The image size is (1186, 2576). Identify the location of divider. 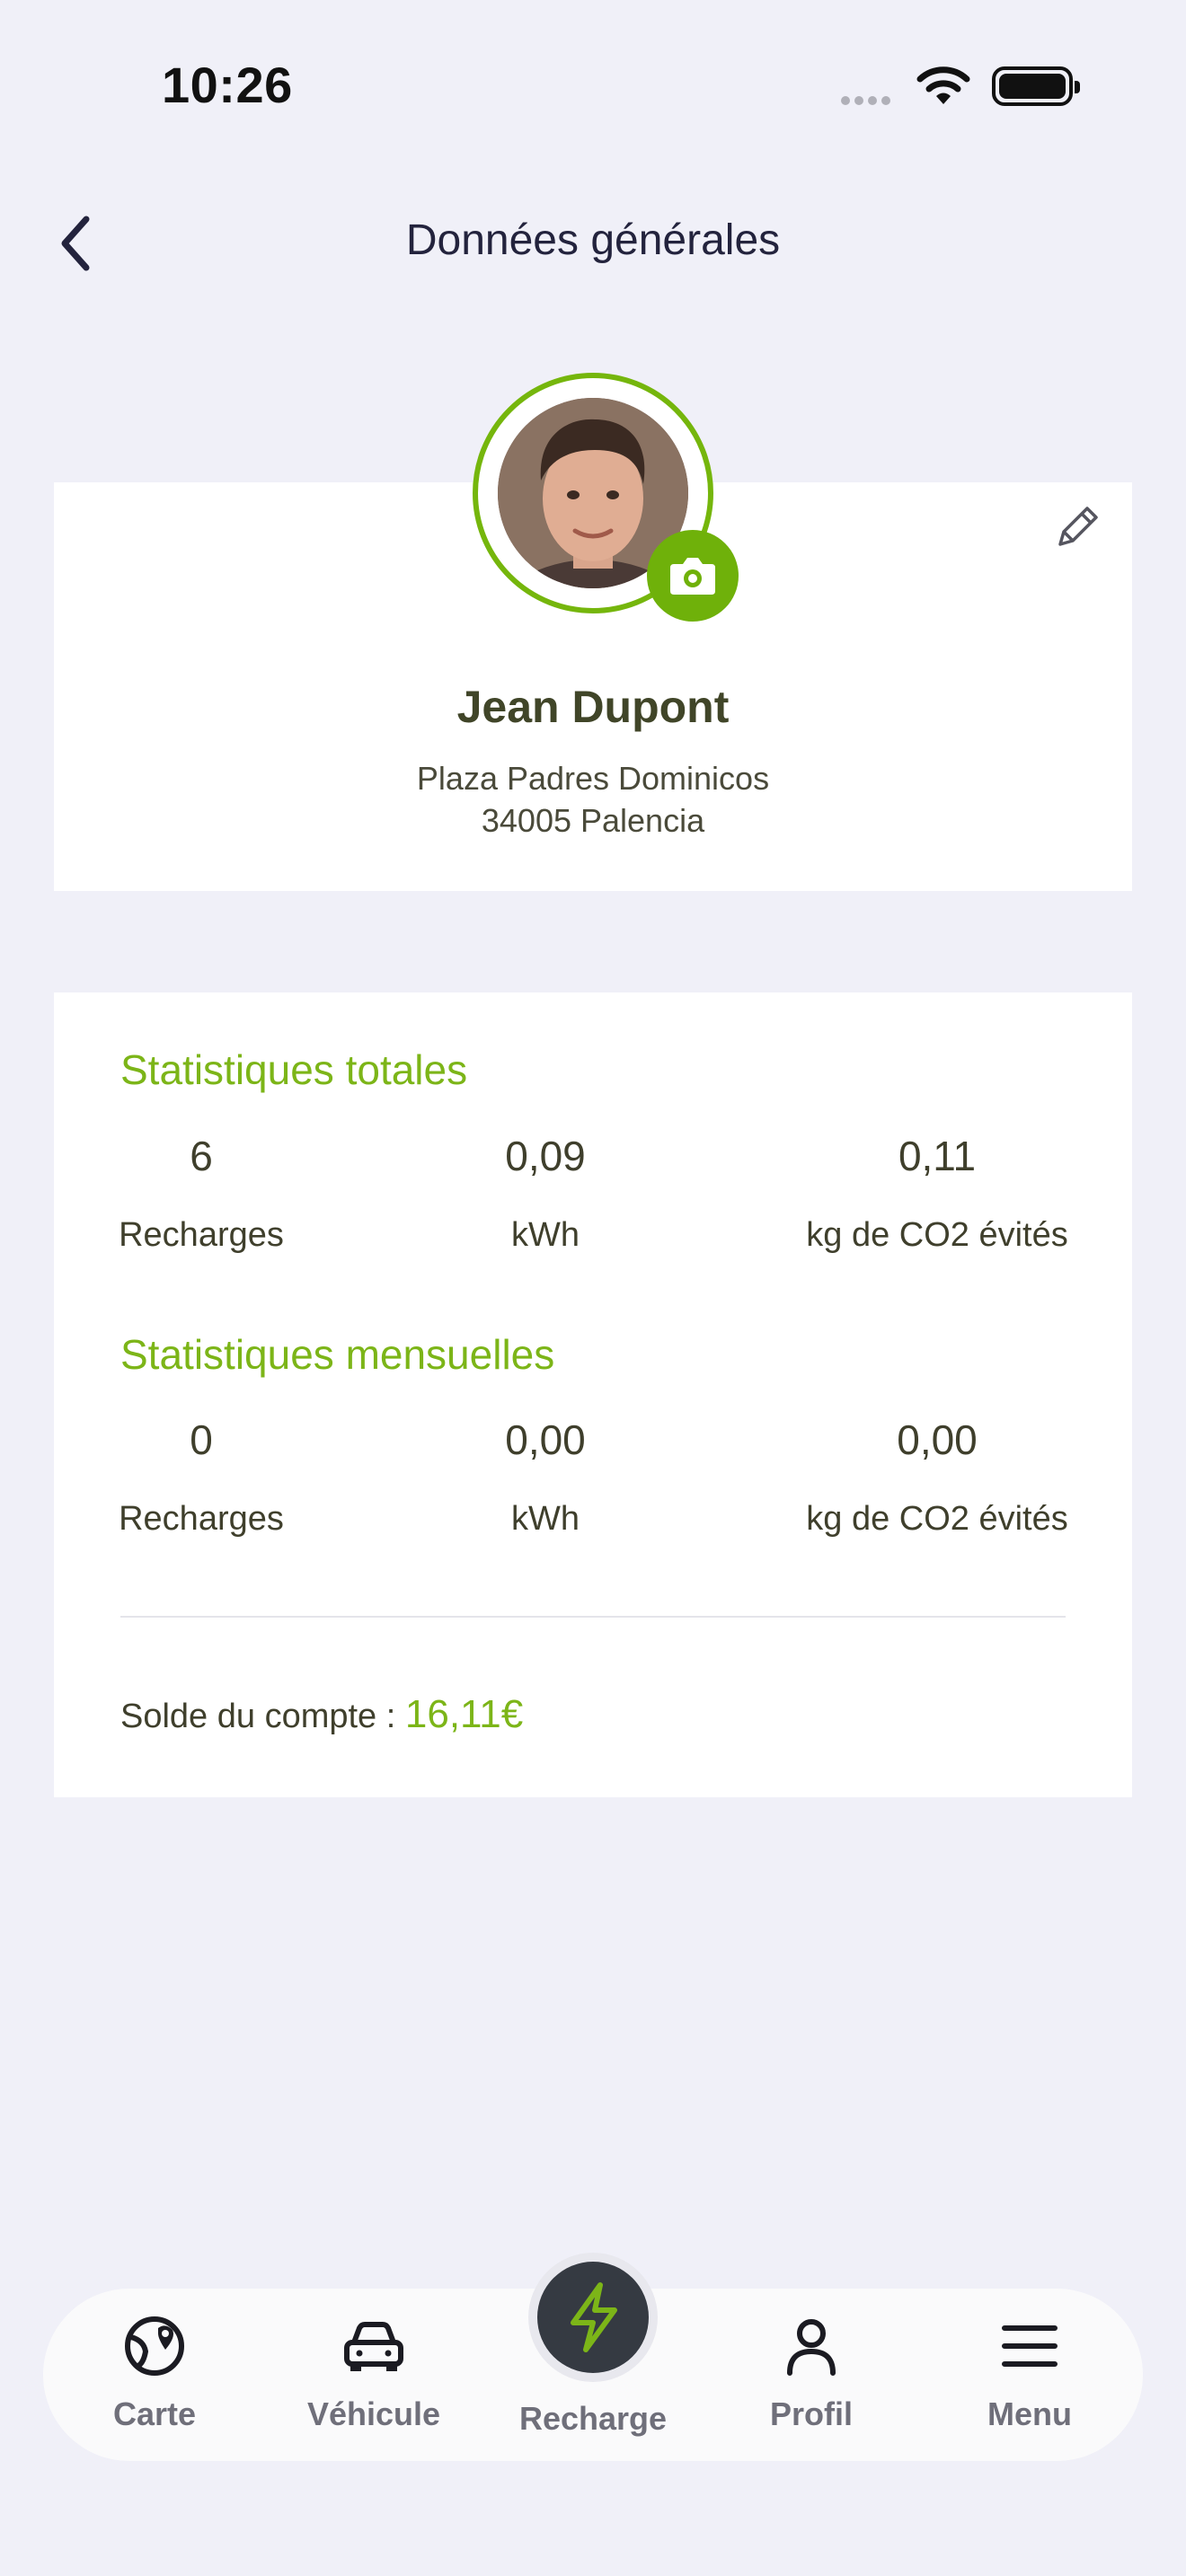
(593, 1617).